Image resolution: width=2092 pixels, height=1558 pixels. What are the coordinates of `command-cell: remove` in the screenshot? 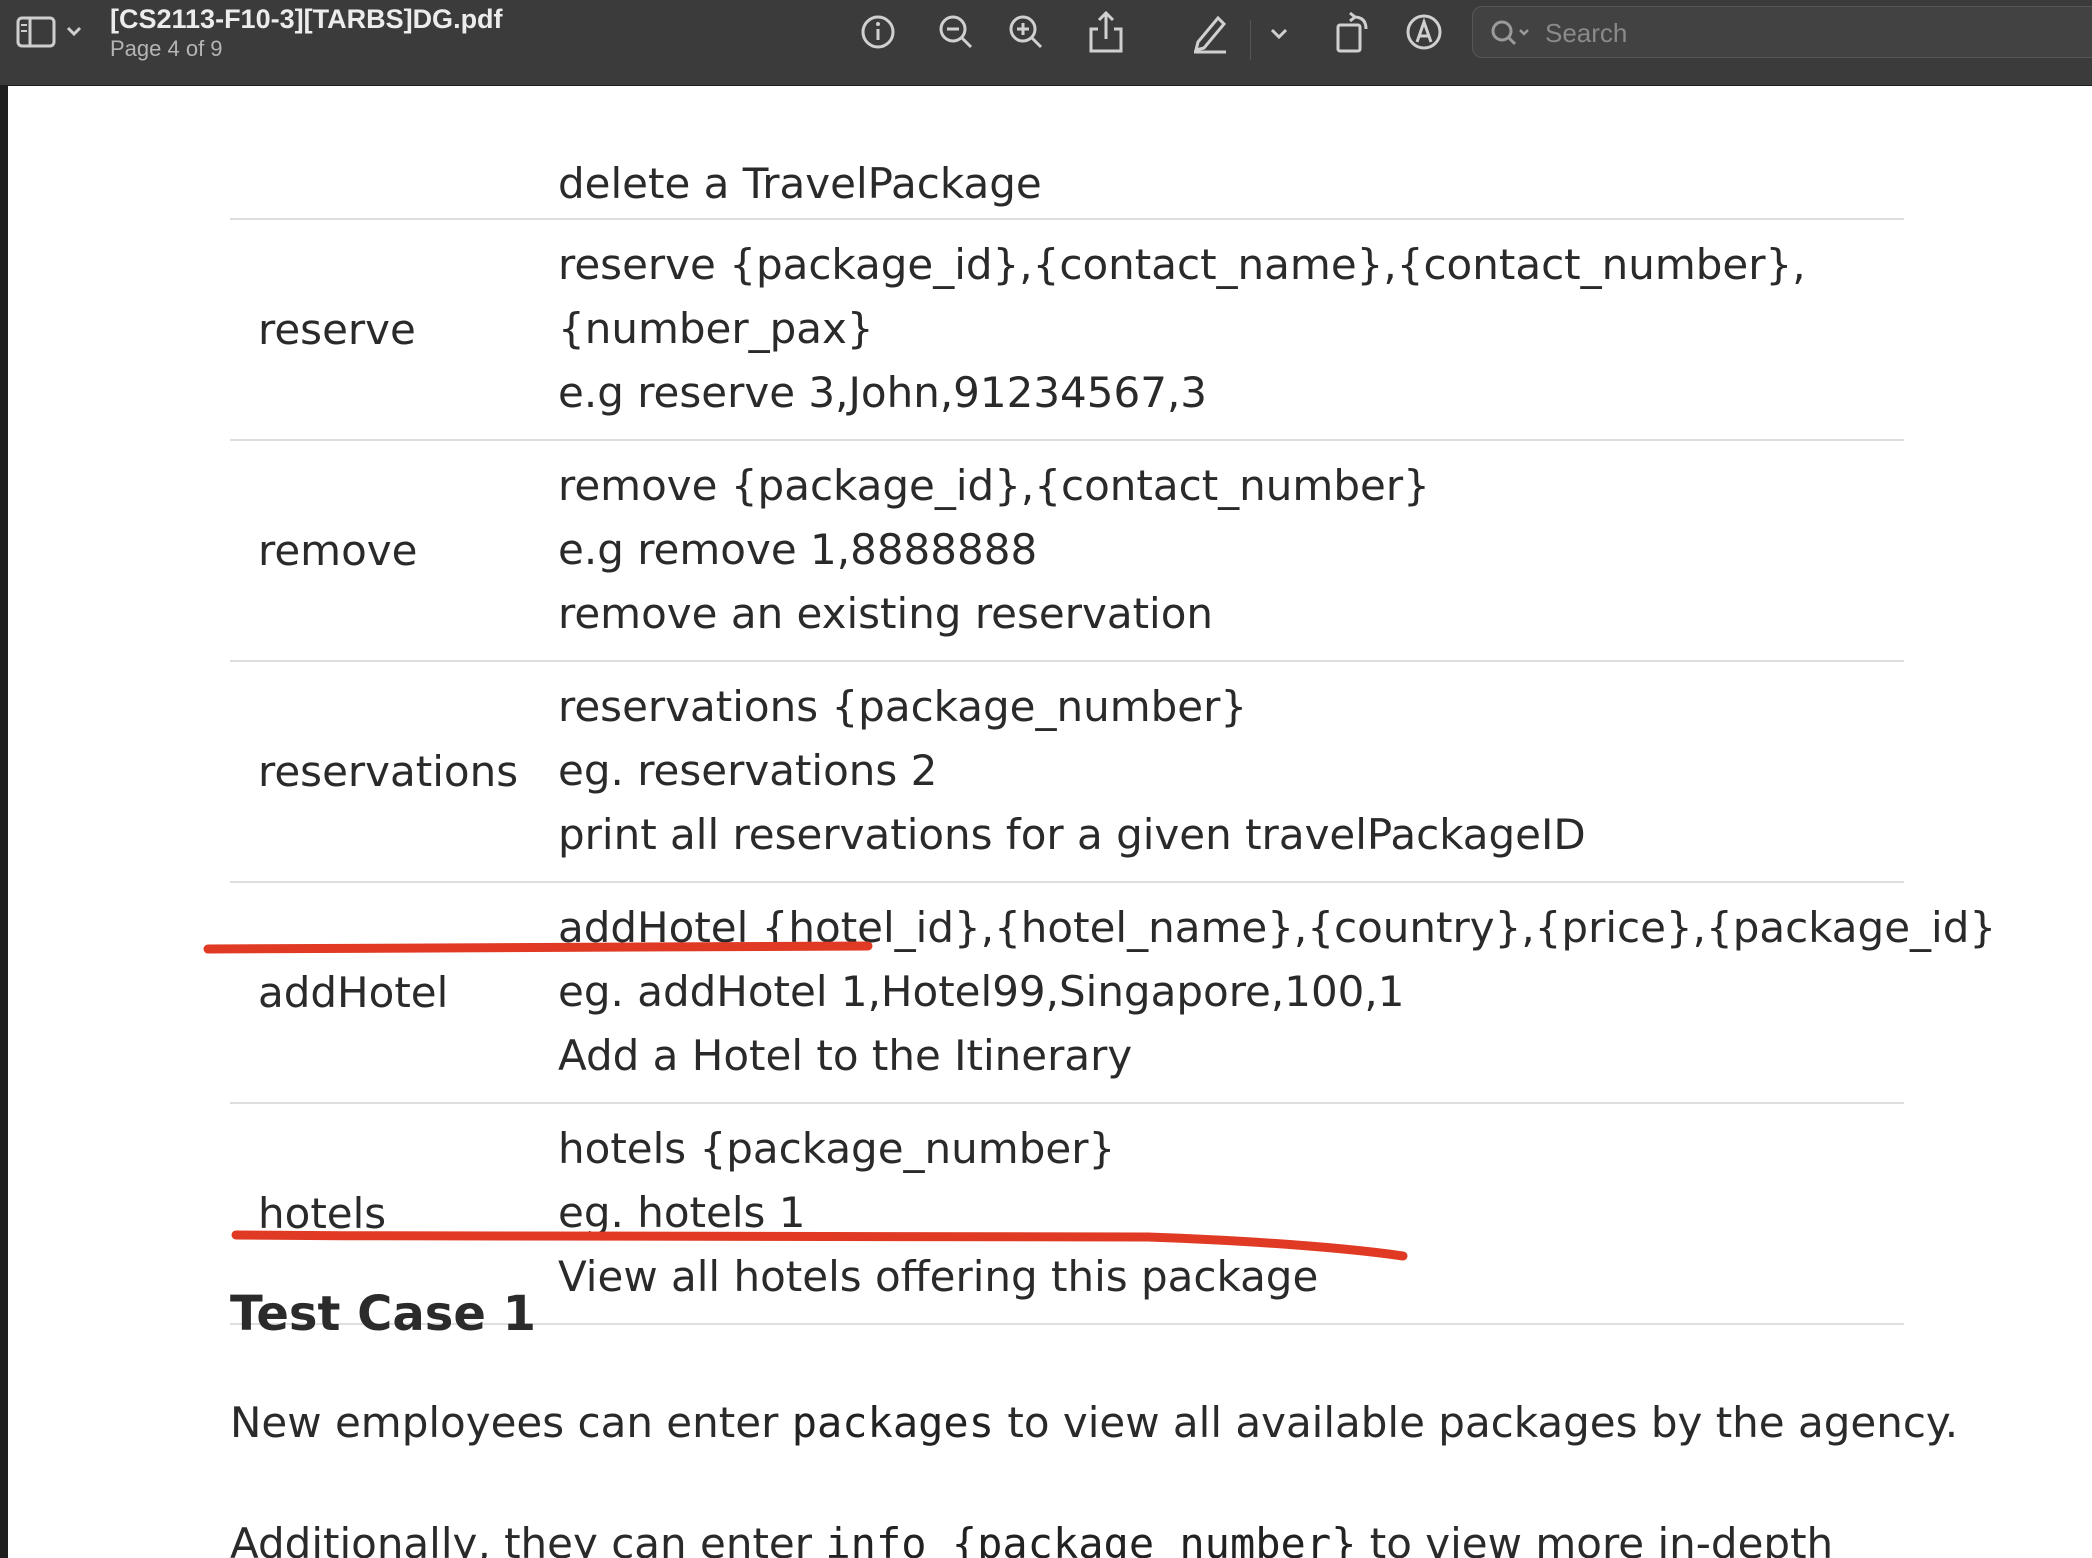 It's located at (338, 550).